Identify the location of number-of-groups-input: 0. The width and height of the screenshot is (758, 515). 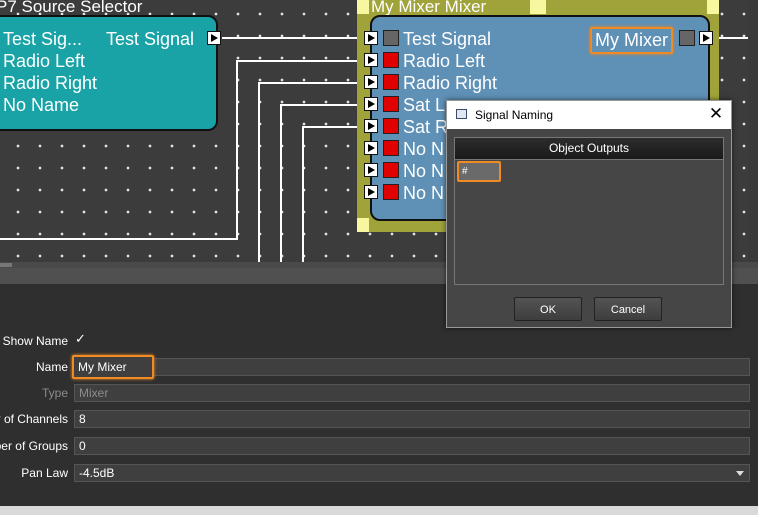
(412, 446).